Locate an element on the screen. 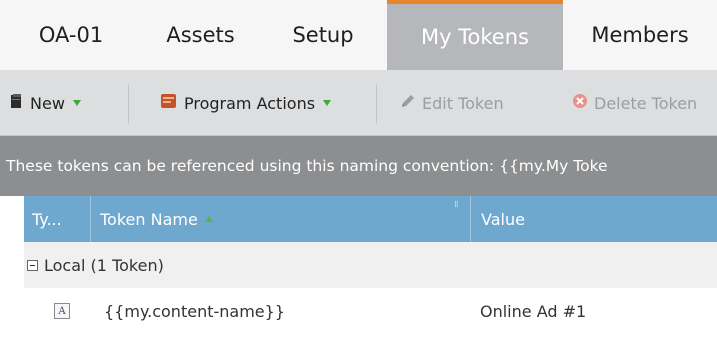 The width and height of the screenshot is (717, 344). group-row-local: Local (1 Token) is located at coordinates (370, 265).